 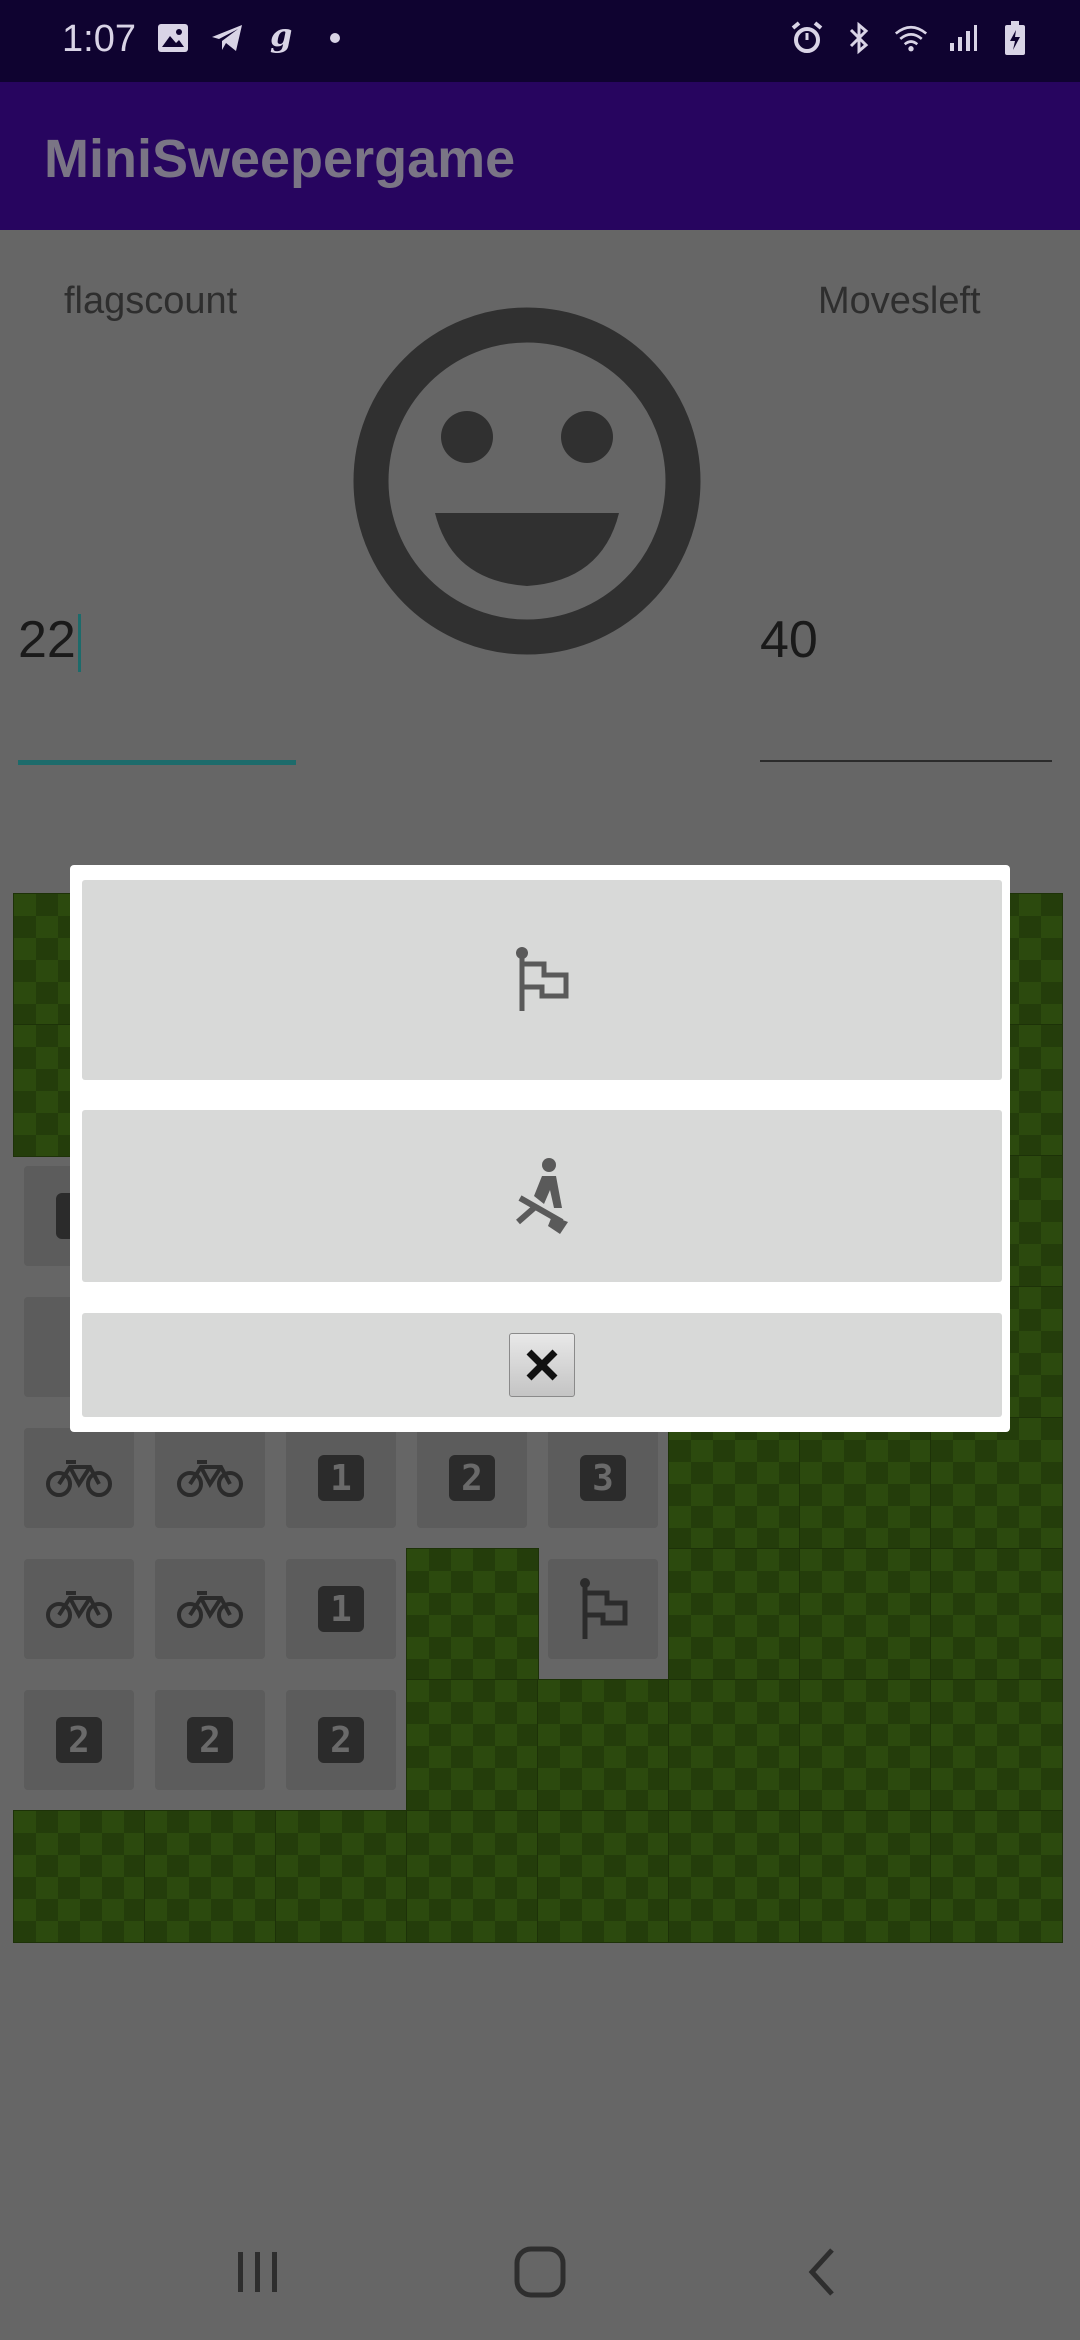 I want to click on svg-text: g, so click(x=281, y=37).